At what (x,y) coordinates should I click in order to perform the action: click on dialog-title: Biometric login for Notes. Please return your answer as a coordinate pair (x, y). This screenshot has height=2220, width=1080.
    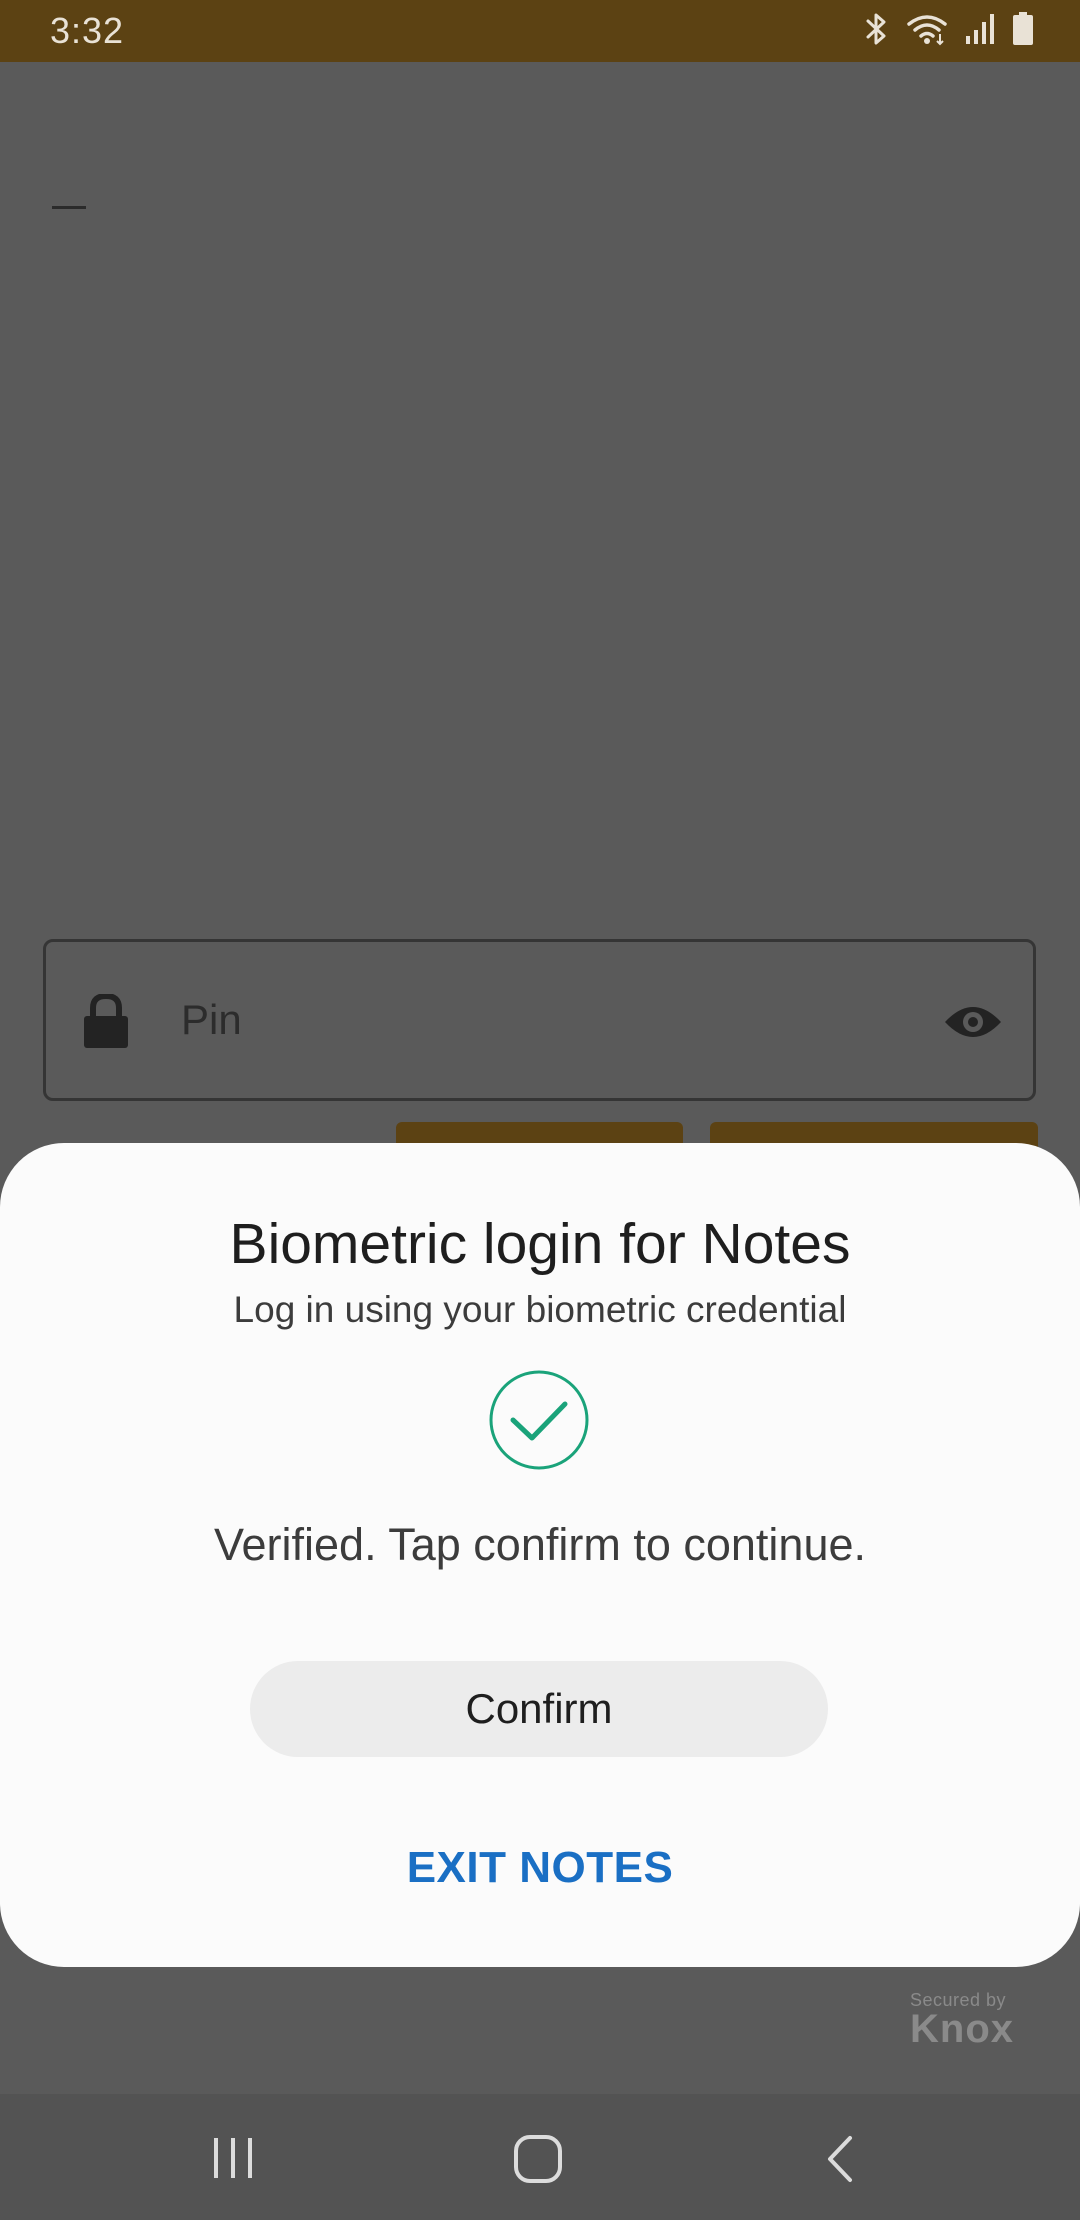
    Looking at the image, I should click on (540, 1244).